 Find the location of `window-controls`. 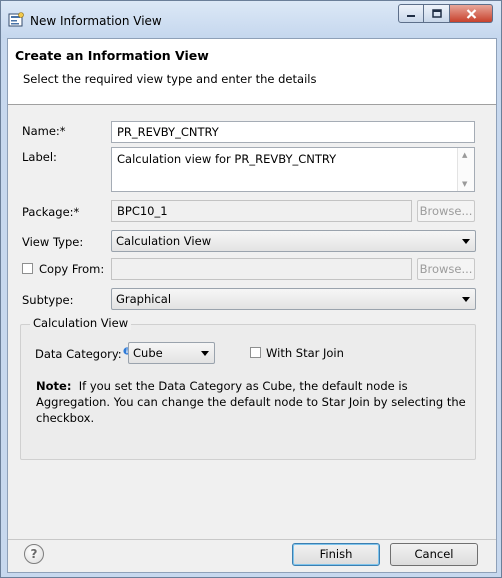

window-controls is located at coordinates (445, 14).